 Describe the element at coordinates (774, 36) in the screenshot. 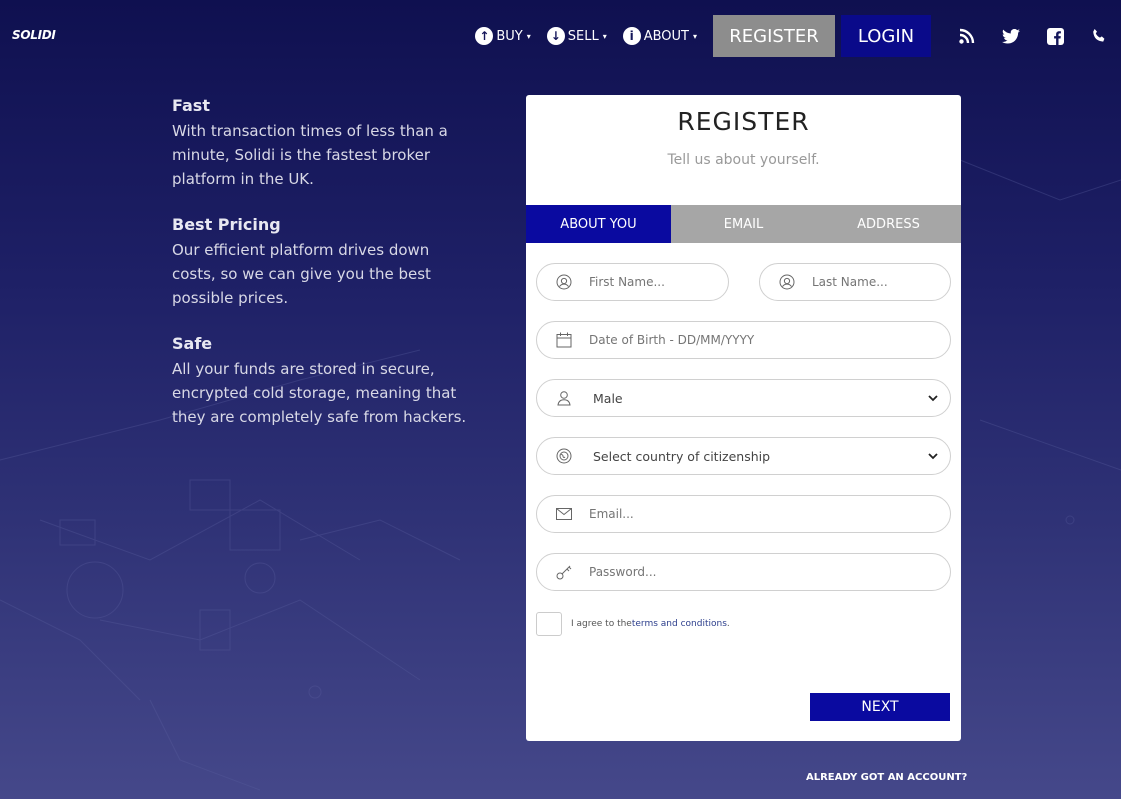

I see `register-button: REGISTER` at that location.